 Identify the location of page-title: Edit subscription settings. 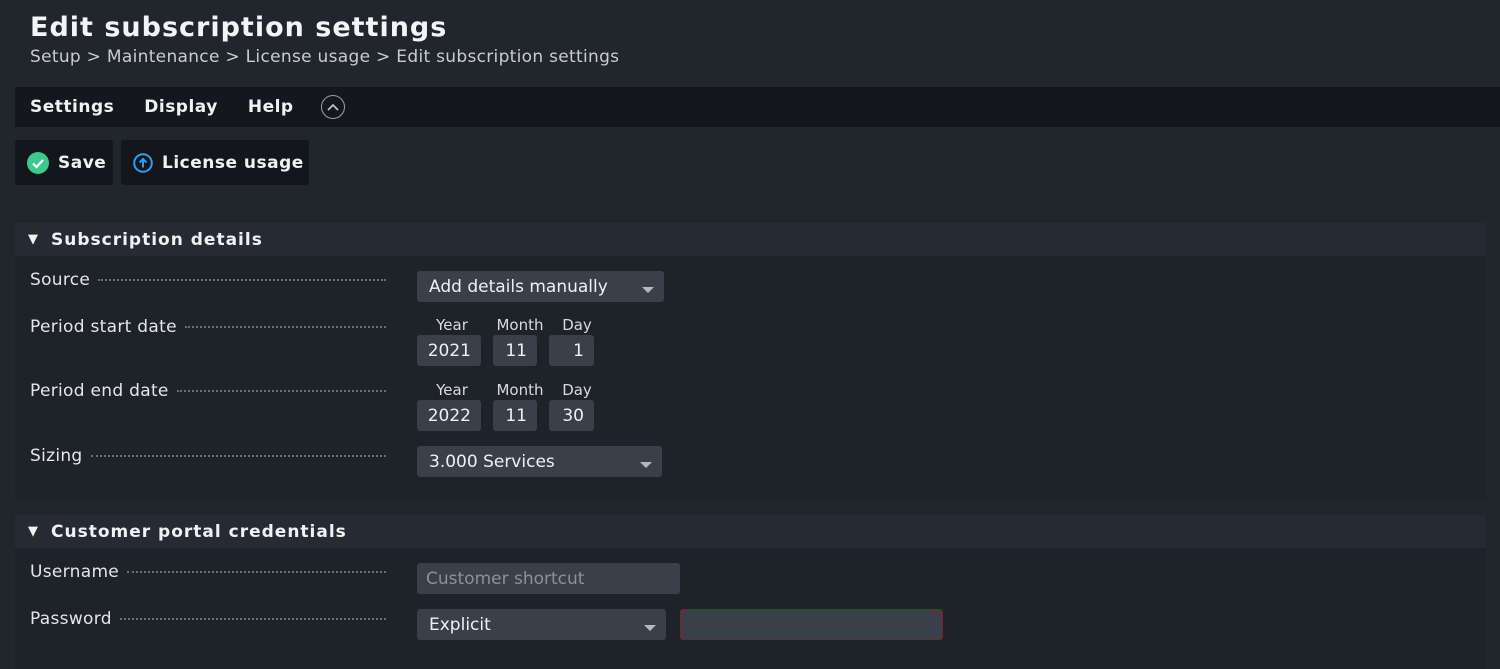
(239, 27).